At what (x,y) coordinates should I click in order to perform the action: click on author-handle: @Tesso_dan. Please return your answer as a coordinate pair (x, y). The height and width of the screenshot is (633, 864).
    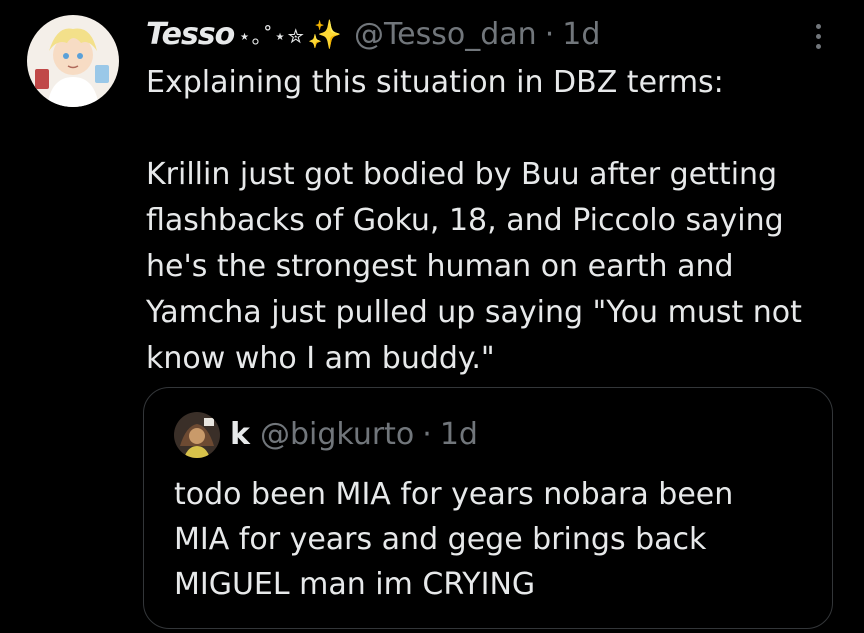
    Looking at the image, I should click on (445, 34).